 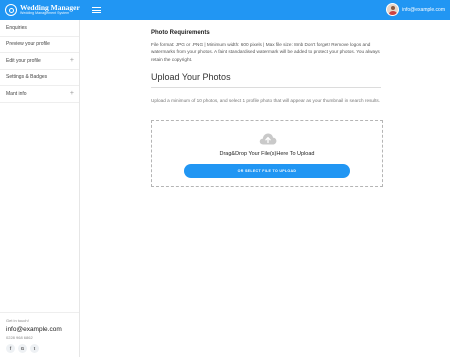 What do you see at coordinates (39, 348) in the screenshot?
I see `social-links: f G t` at bounding box center [39, 348].